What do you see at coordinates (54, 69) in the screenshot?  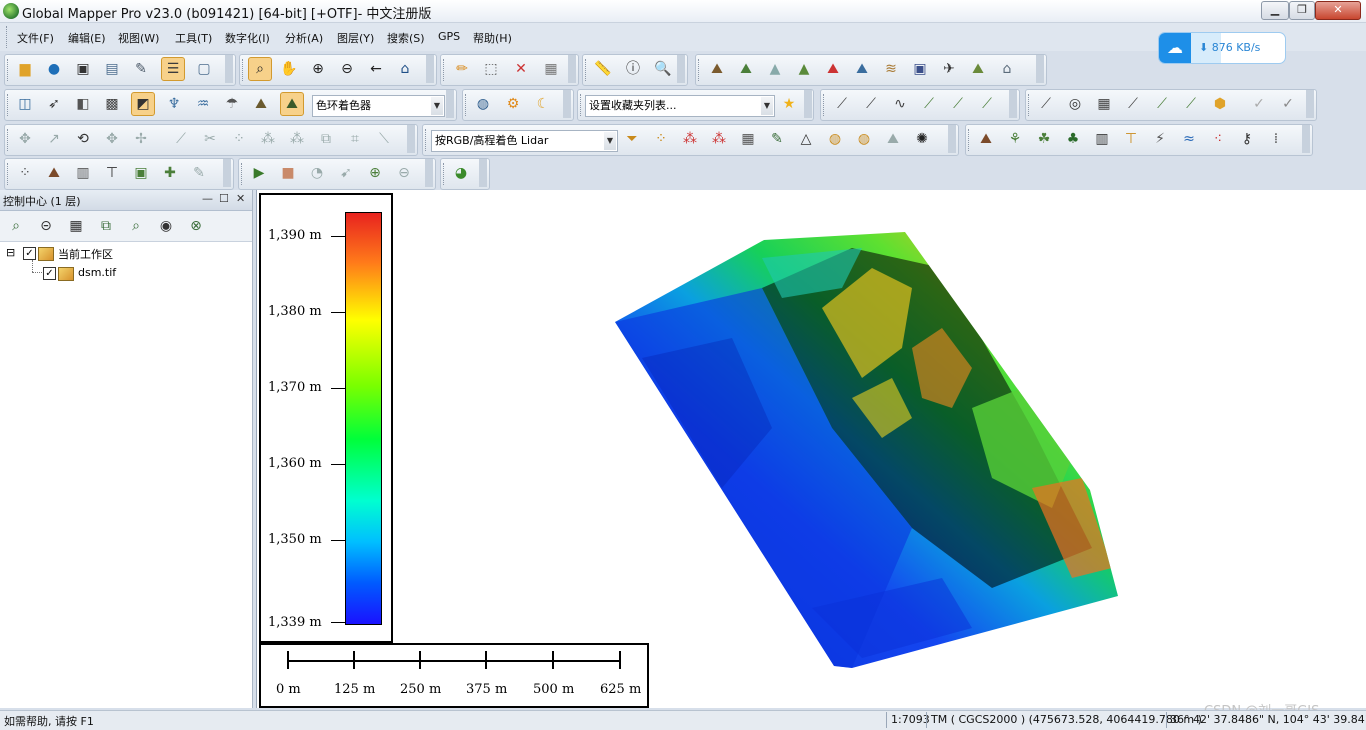 I see `globe-icon: ●` at bounding box center [54, 69].